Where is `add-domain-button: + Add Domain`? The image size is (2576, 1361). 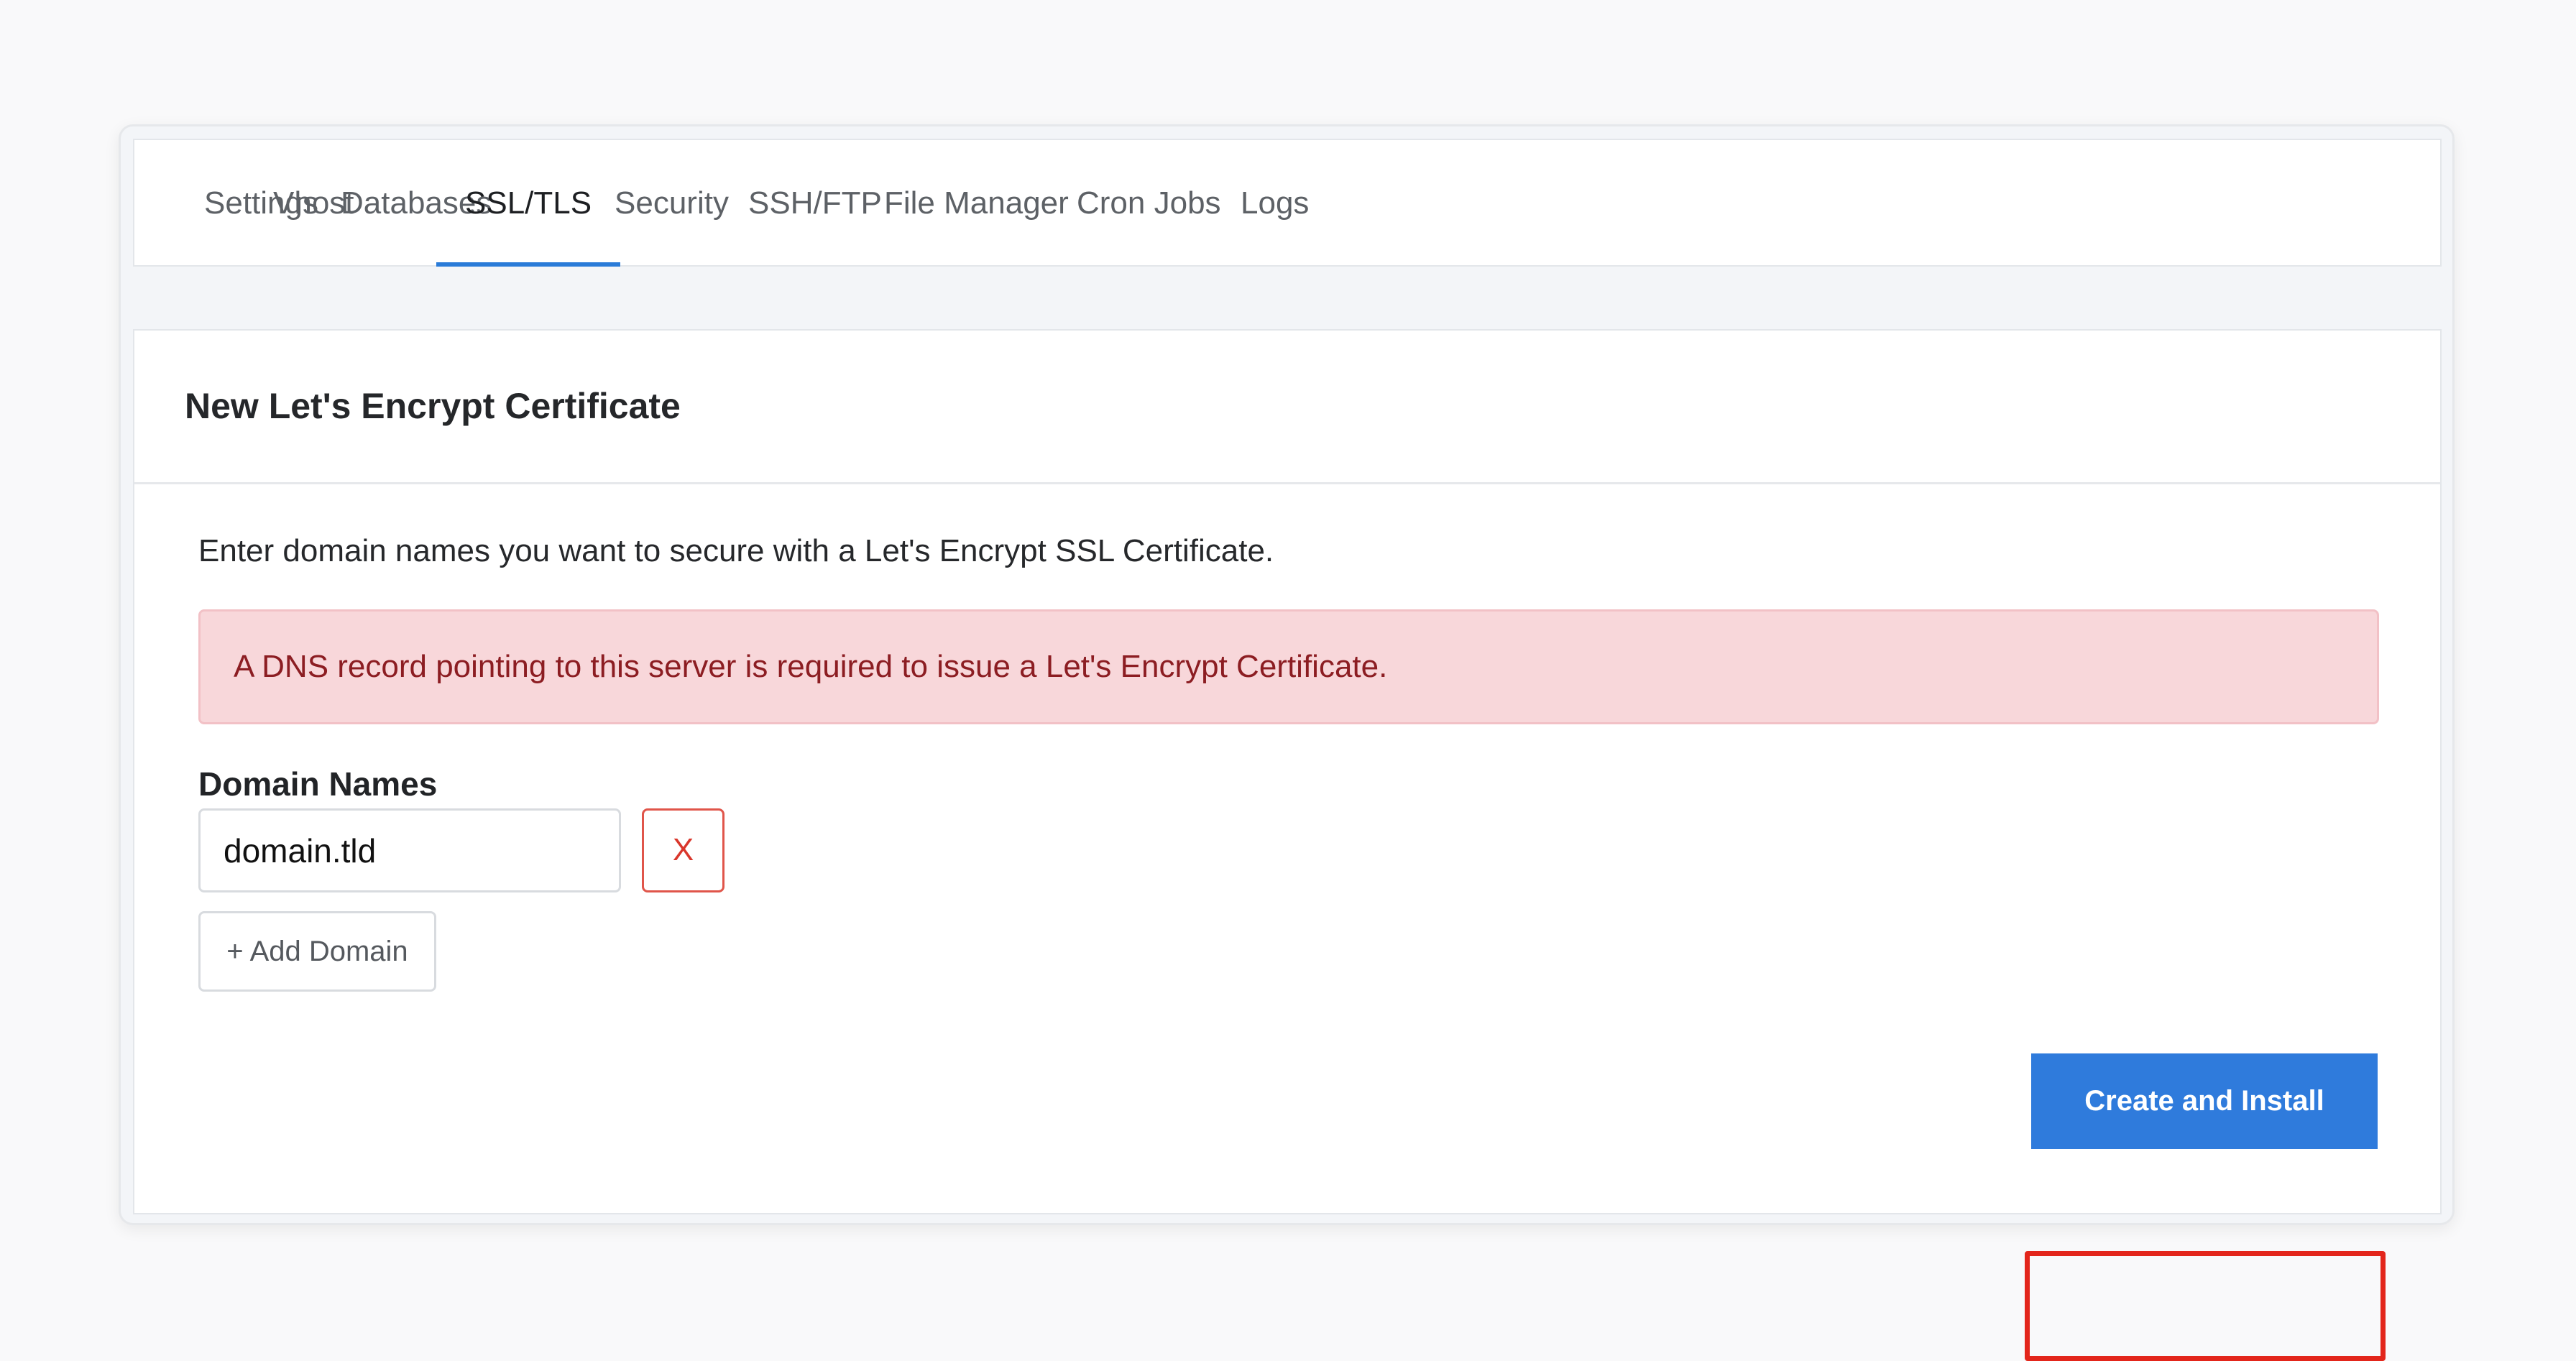 add-domain-button: + Add Domain is located at coordinates (317, 952).